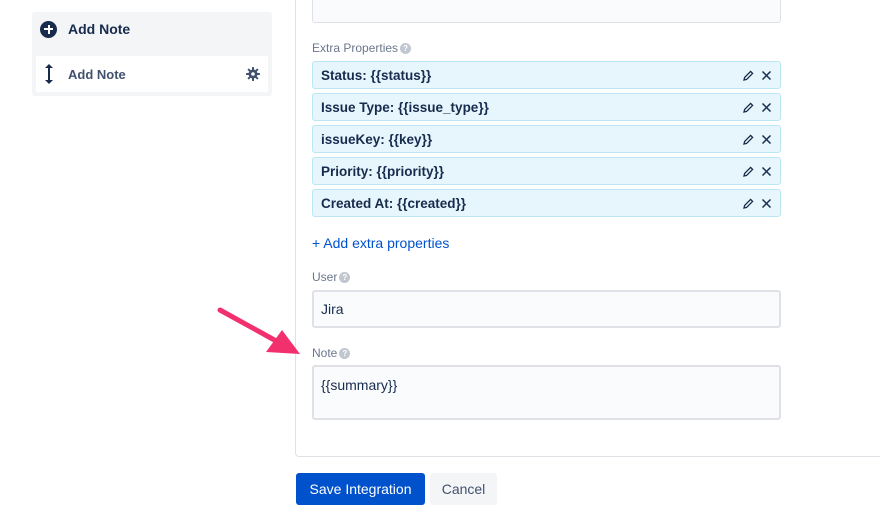 The width and height of the screenshot is (880, 528). Describe the element at coordinates (325, 277) in the screenshot. I see `user-label-text: User` at that location.